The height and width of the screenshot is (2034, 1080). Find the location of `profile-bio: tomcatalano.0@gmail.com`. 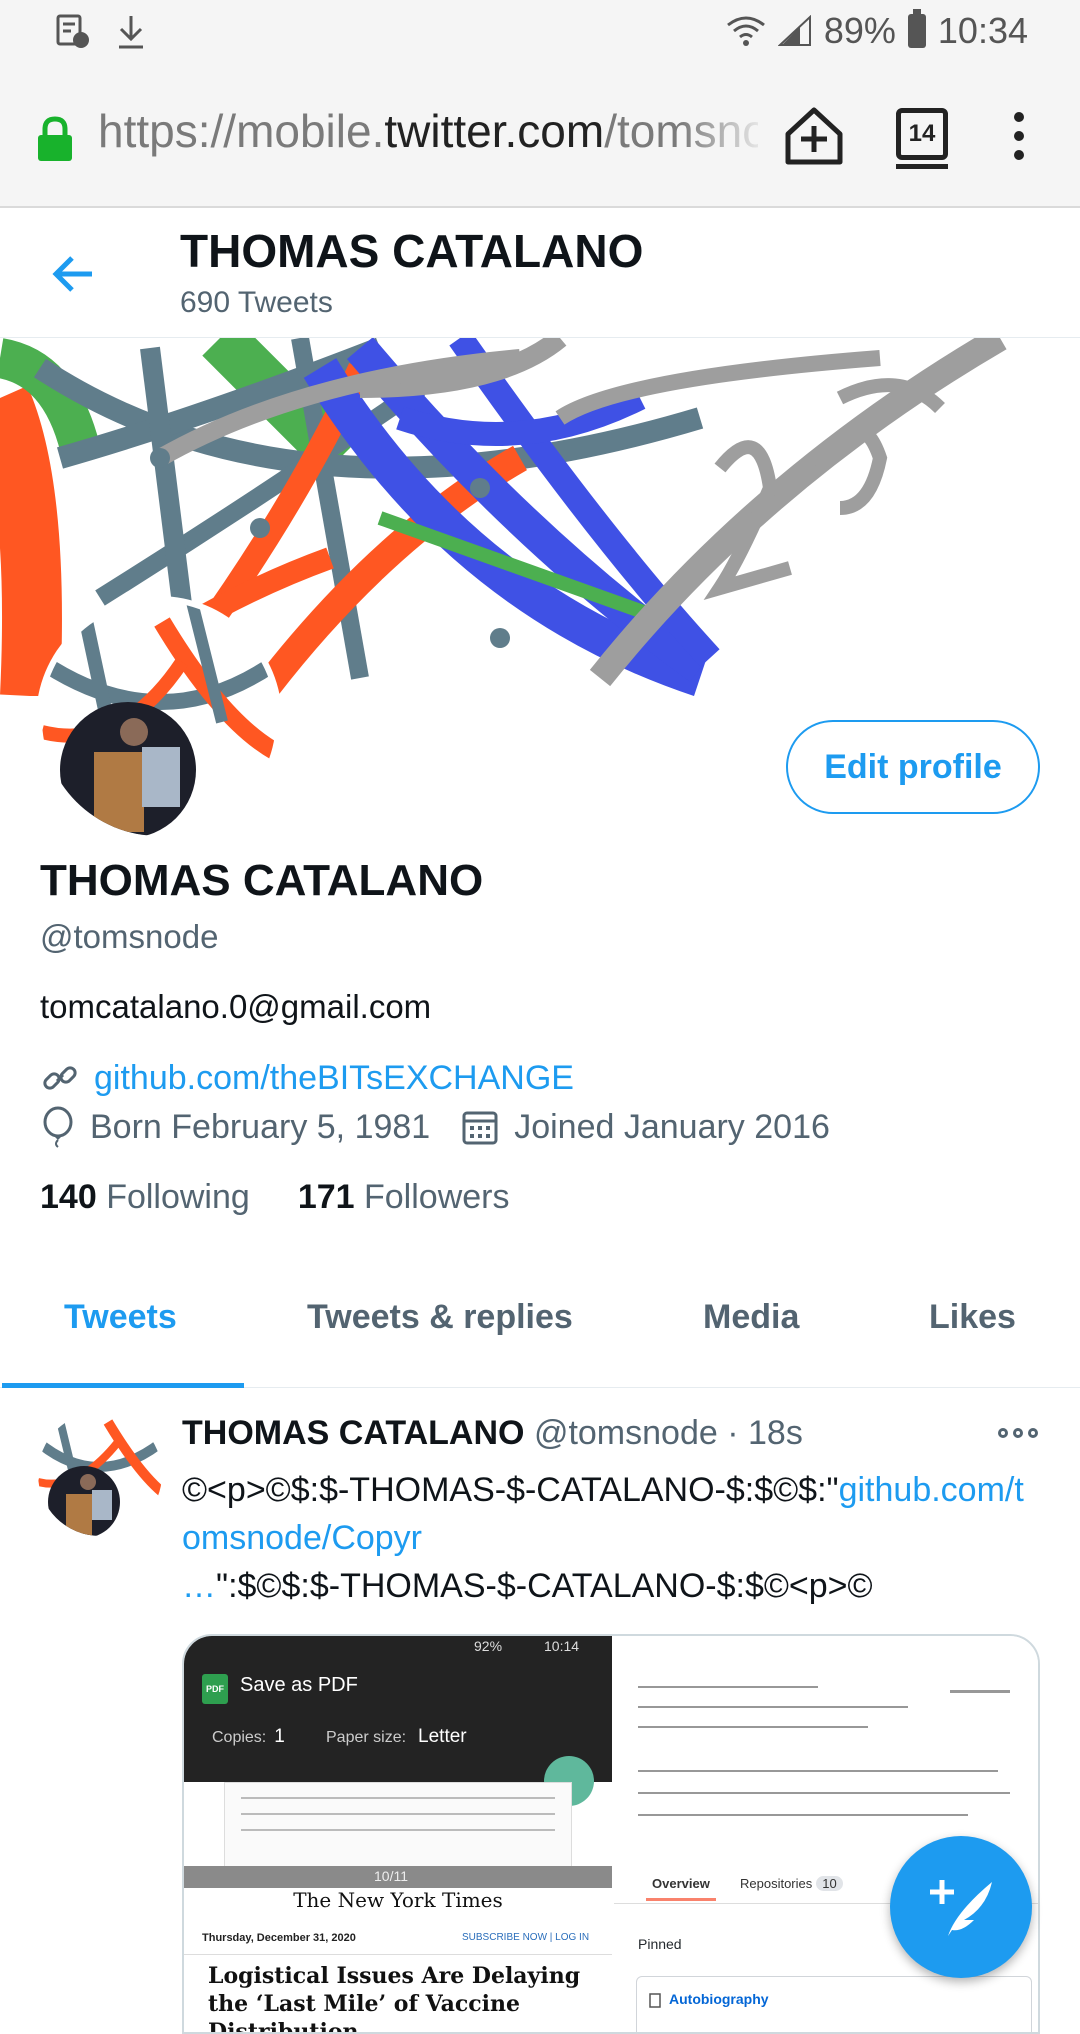

profile-bio: tomcatalano.0@gmail.com is located at coordinates (236, 1006).